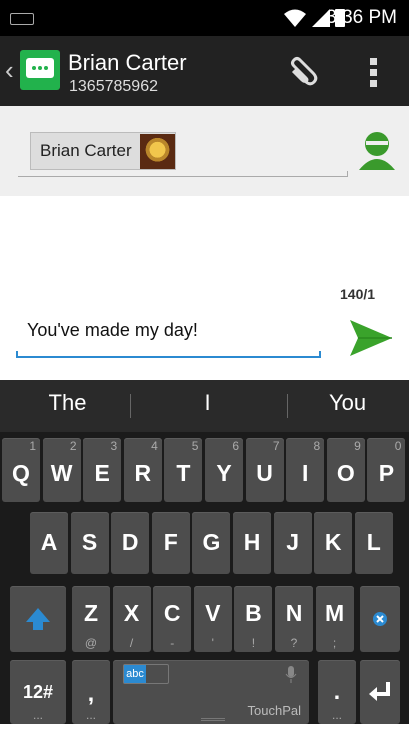 Image resolution: width=409 pixels, height=729 pixels. I want to click on recipient-chip-label: Brian Carter, so click(86, 150).